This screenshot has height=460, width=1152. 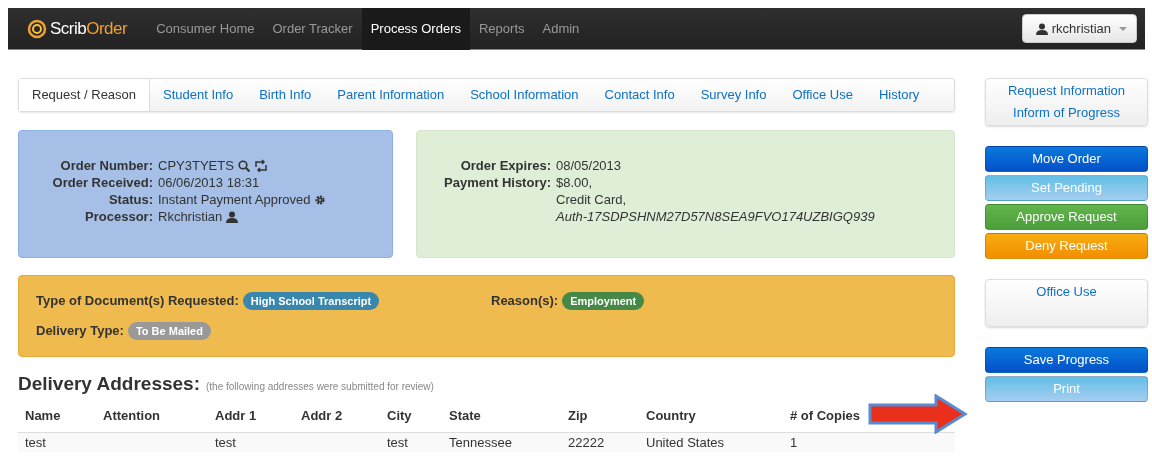 What do you see at coordinates (285, 95) in the screenshot?
I see `tab: Birth Info` at bounding box center [285, 95].